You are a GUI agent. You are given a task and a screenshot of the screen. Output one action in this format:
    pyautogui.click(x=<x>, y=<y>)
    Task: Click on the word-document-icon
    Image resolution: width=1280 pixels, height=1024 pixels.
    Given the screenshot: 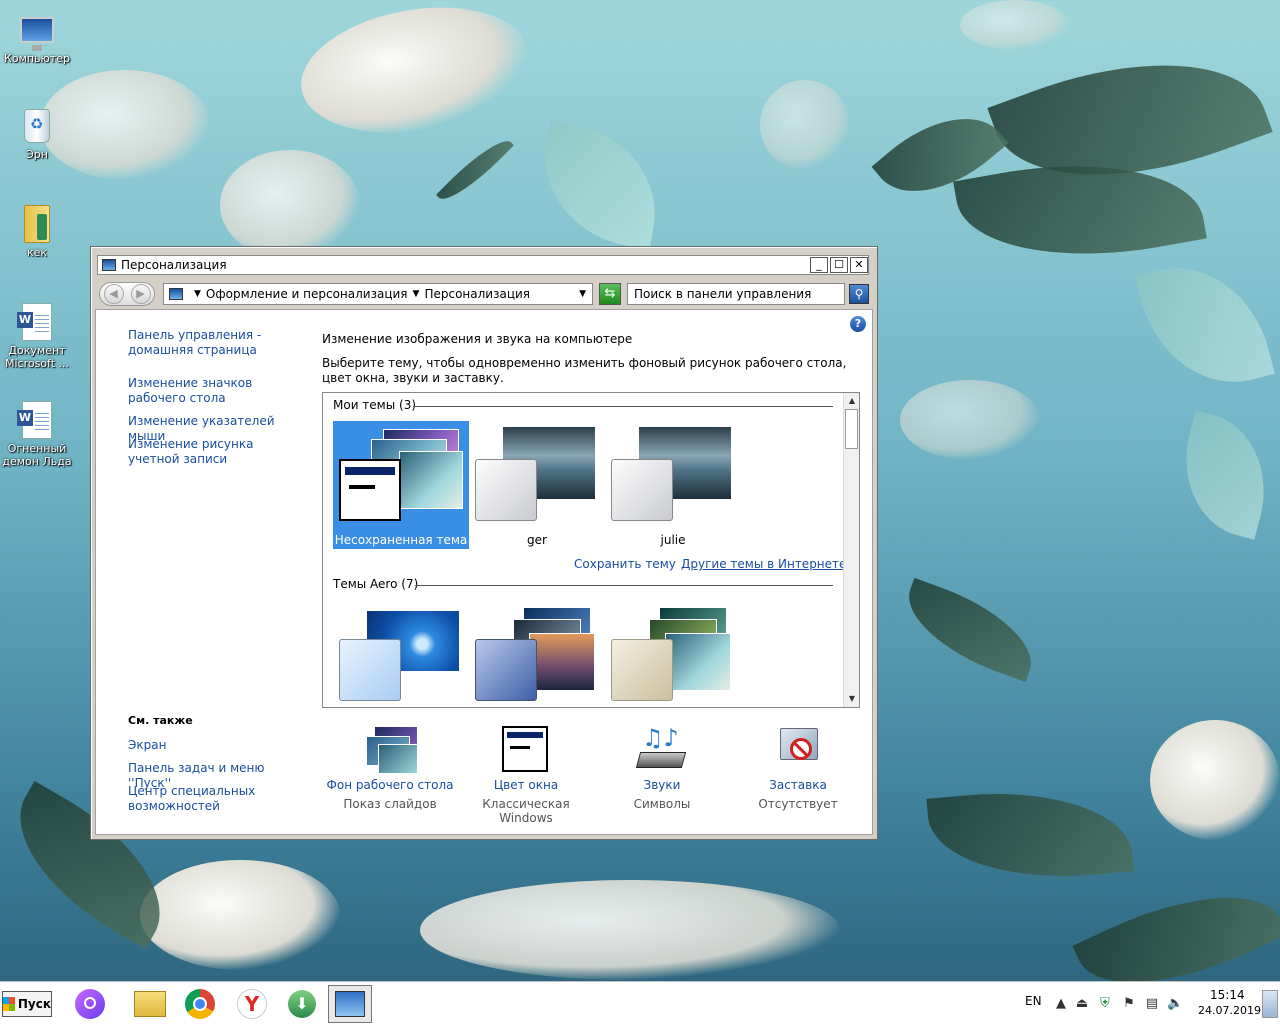 What is the action you would take?
    pyautogui.click(x=34, y=322)
    